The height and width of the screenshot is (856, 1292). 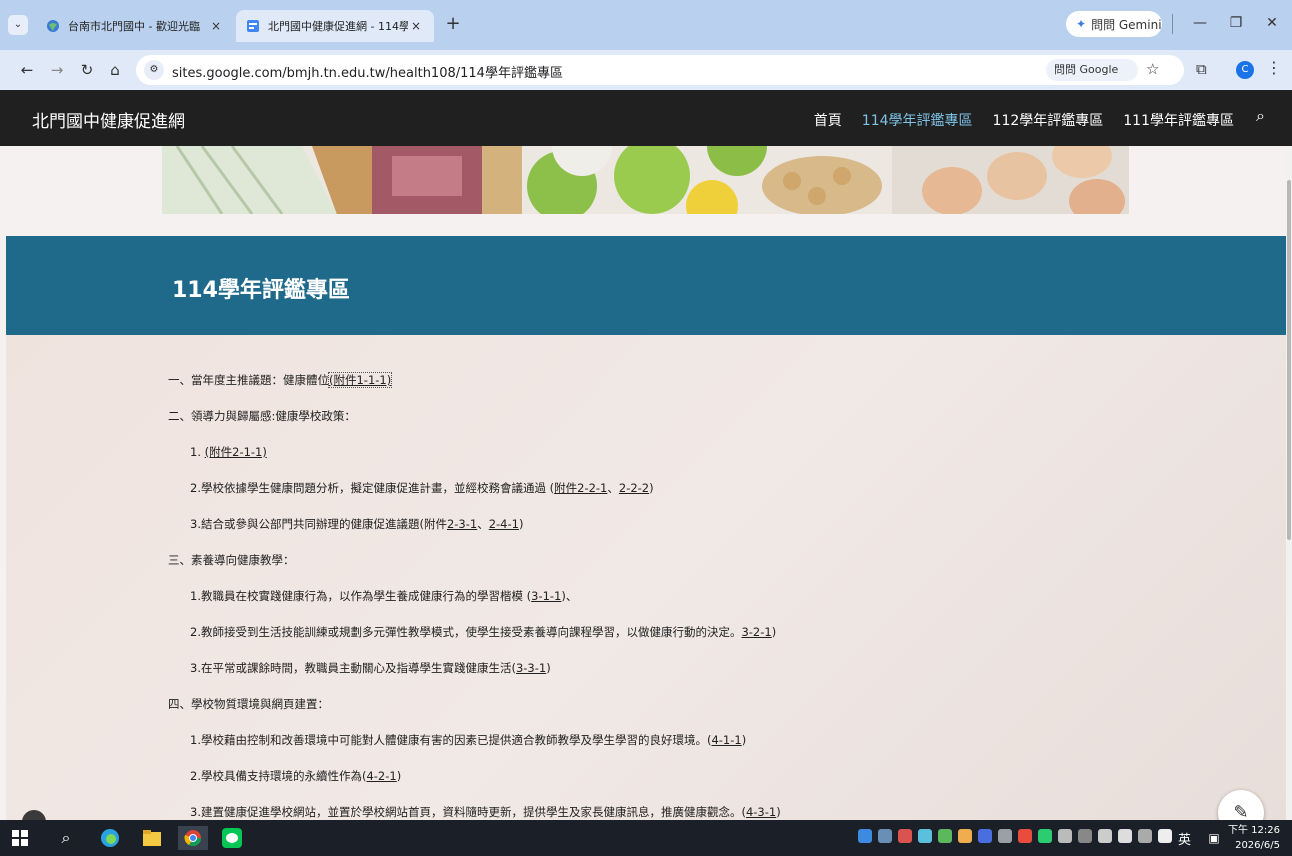 What do you see at coordinates (646, 838) in the screenshot?
I see `taskbar: ⌕ 英 ▣ 下午 12:26 2026/6/5` at bounding box center [646, 838].